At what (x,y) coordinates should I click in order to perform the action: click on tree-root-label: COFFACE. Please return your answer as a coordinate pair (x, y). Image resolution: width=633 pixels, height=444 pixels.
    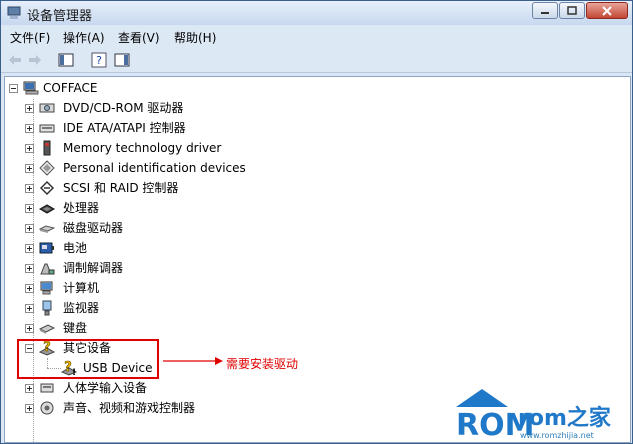
    Looking at the image, I should click on (70, 88).